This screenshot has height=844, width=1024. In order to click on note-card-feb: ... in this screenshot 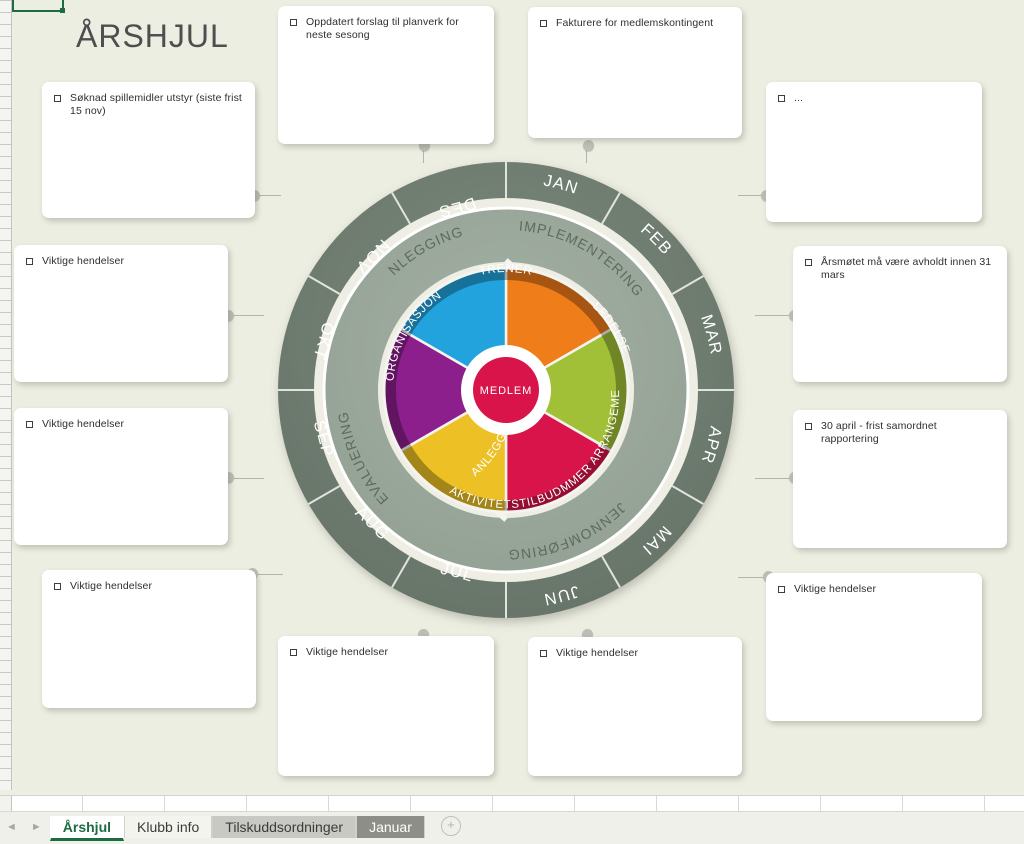, I will do `click(874, 152)`.